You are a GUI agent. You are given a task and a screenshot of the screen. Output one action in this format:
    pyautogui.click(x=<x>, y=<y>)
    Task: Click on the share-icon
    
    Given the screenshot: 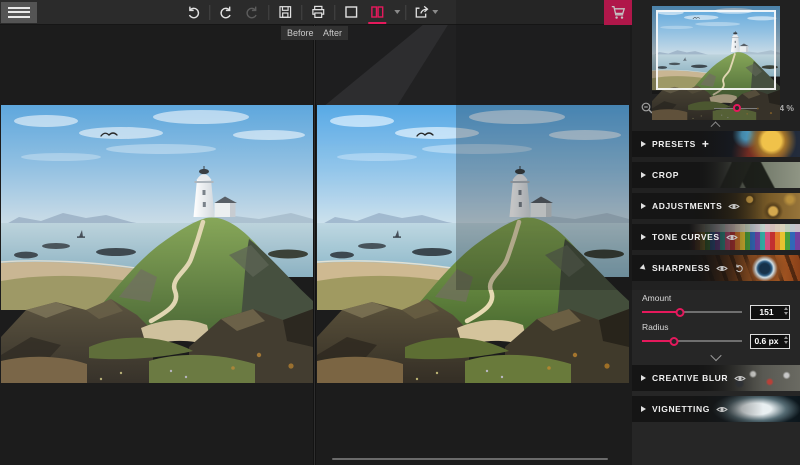 What is the action you would take?
    pyautogui.click(x=421, y=11)
    